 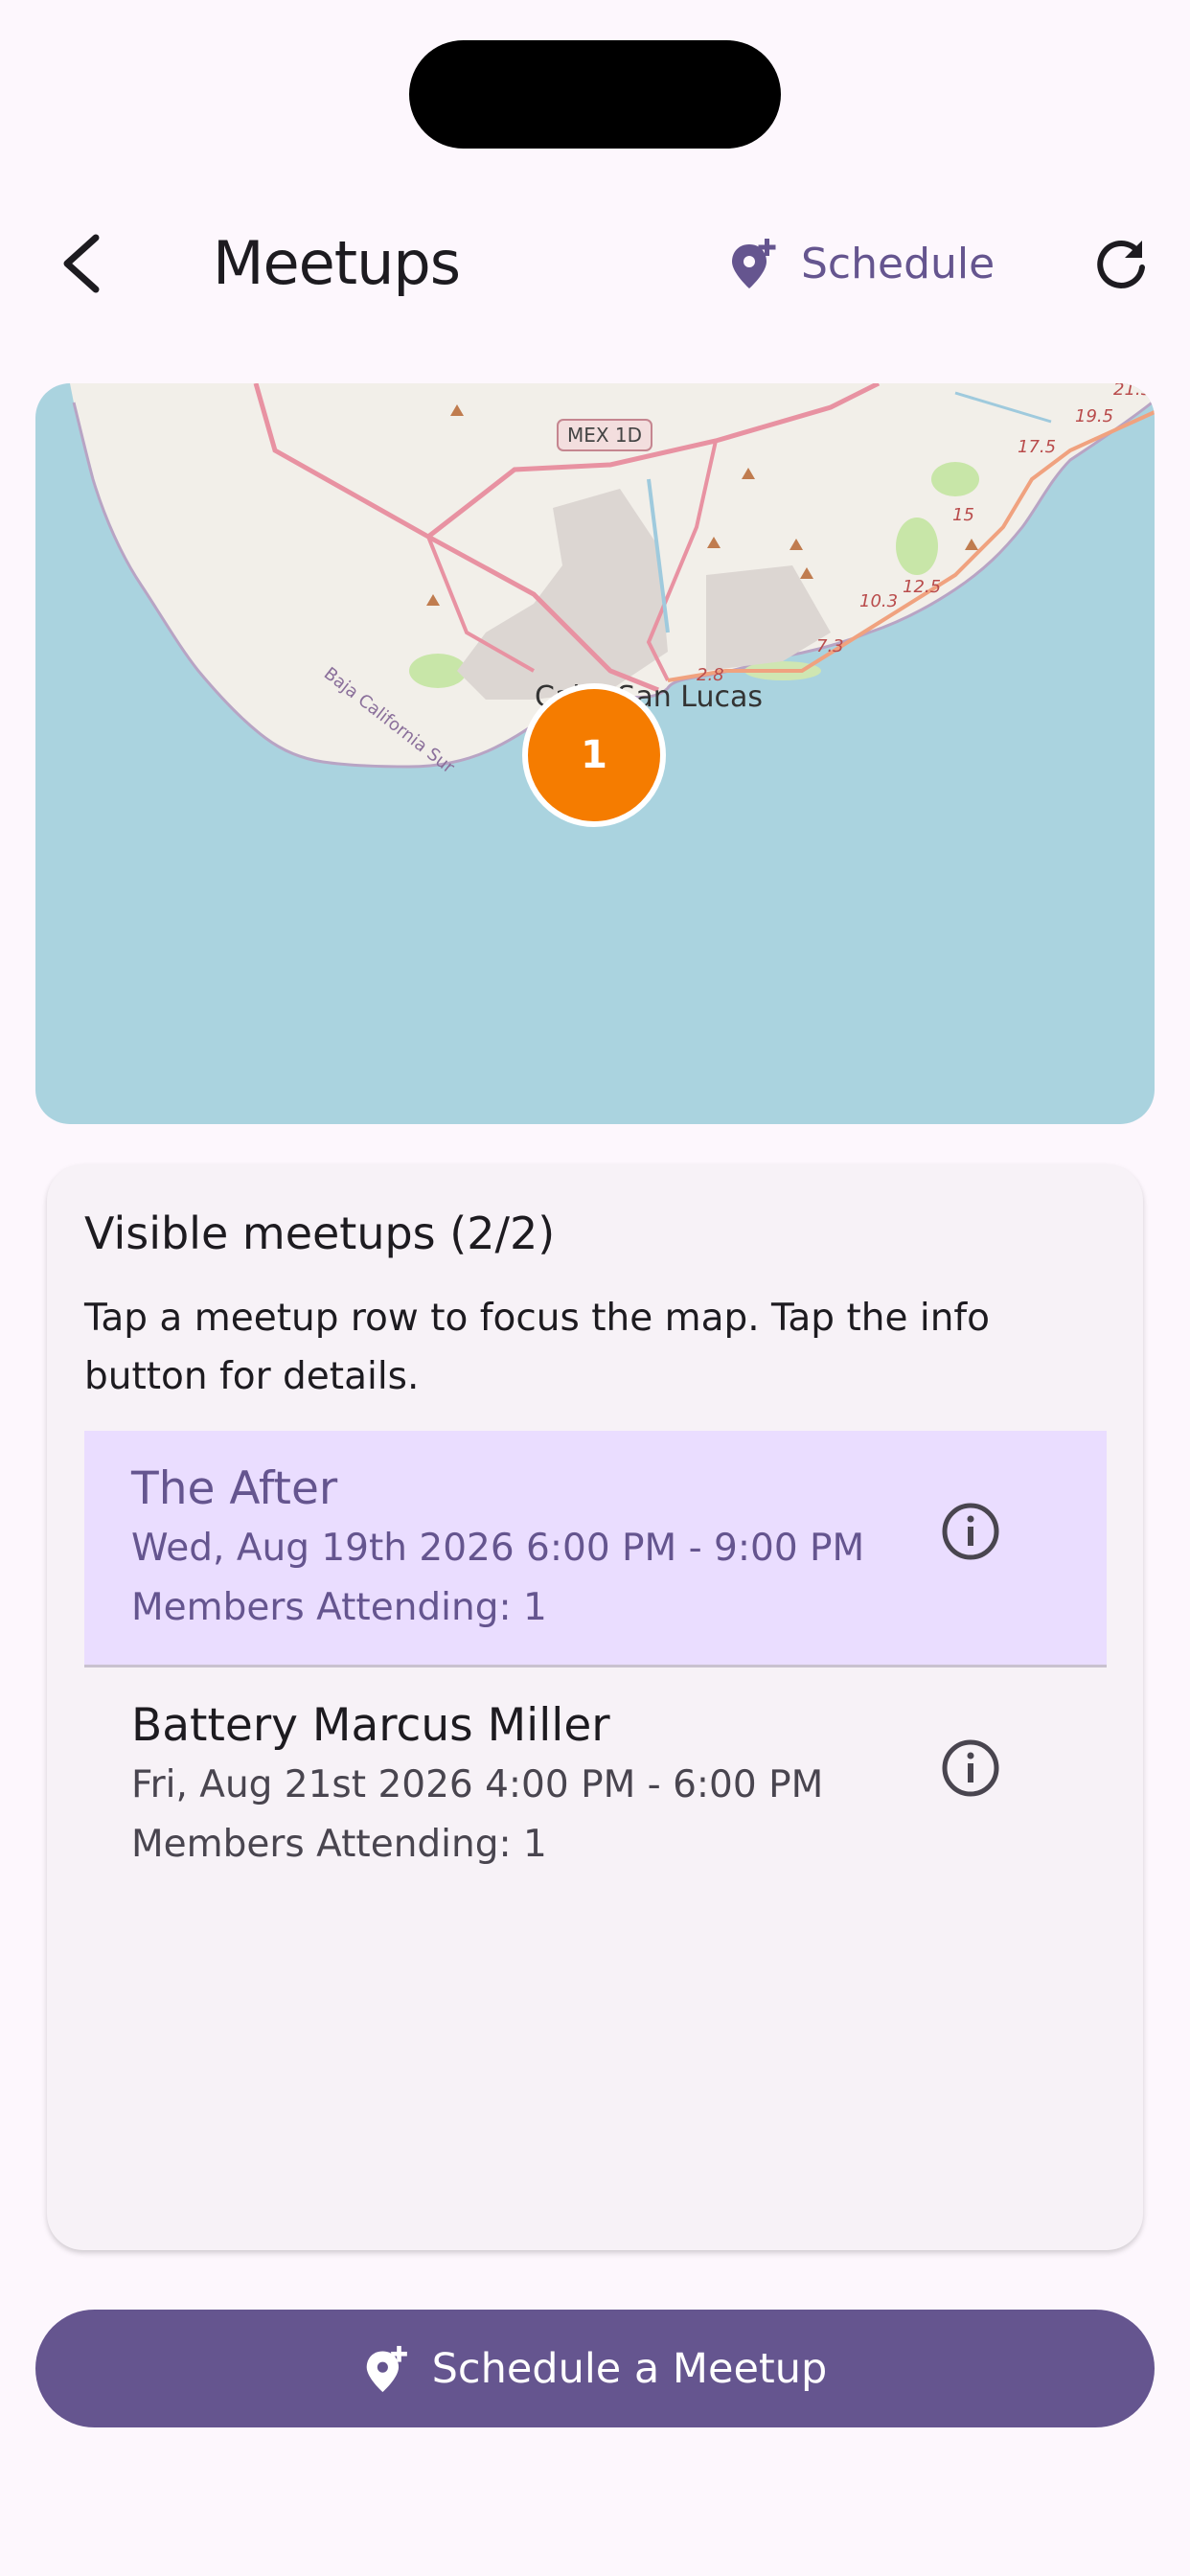 What do you see at coordinates (320, 1233) in the screenshot?
I see `card-title: Visible meetups (2/2)` at bounding box center [320, 1233].